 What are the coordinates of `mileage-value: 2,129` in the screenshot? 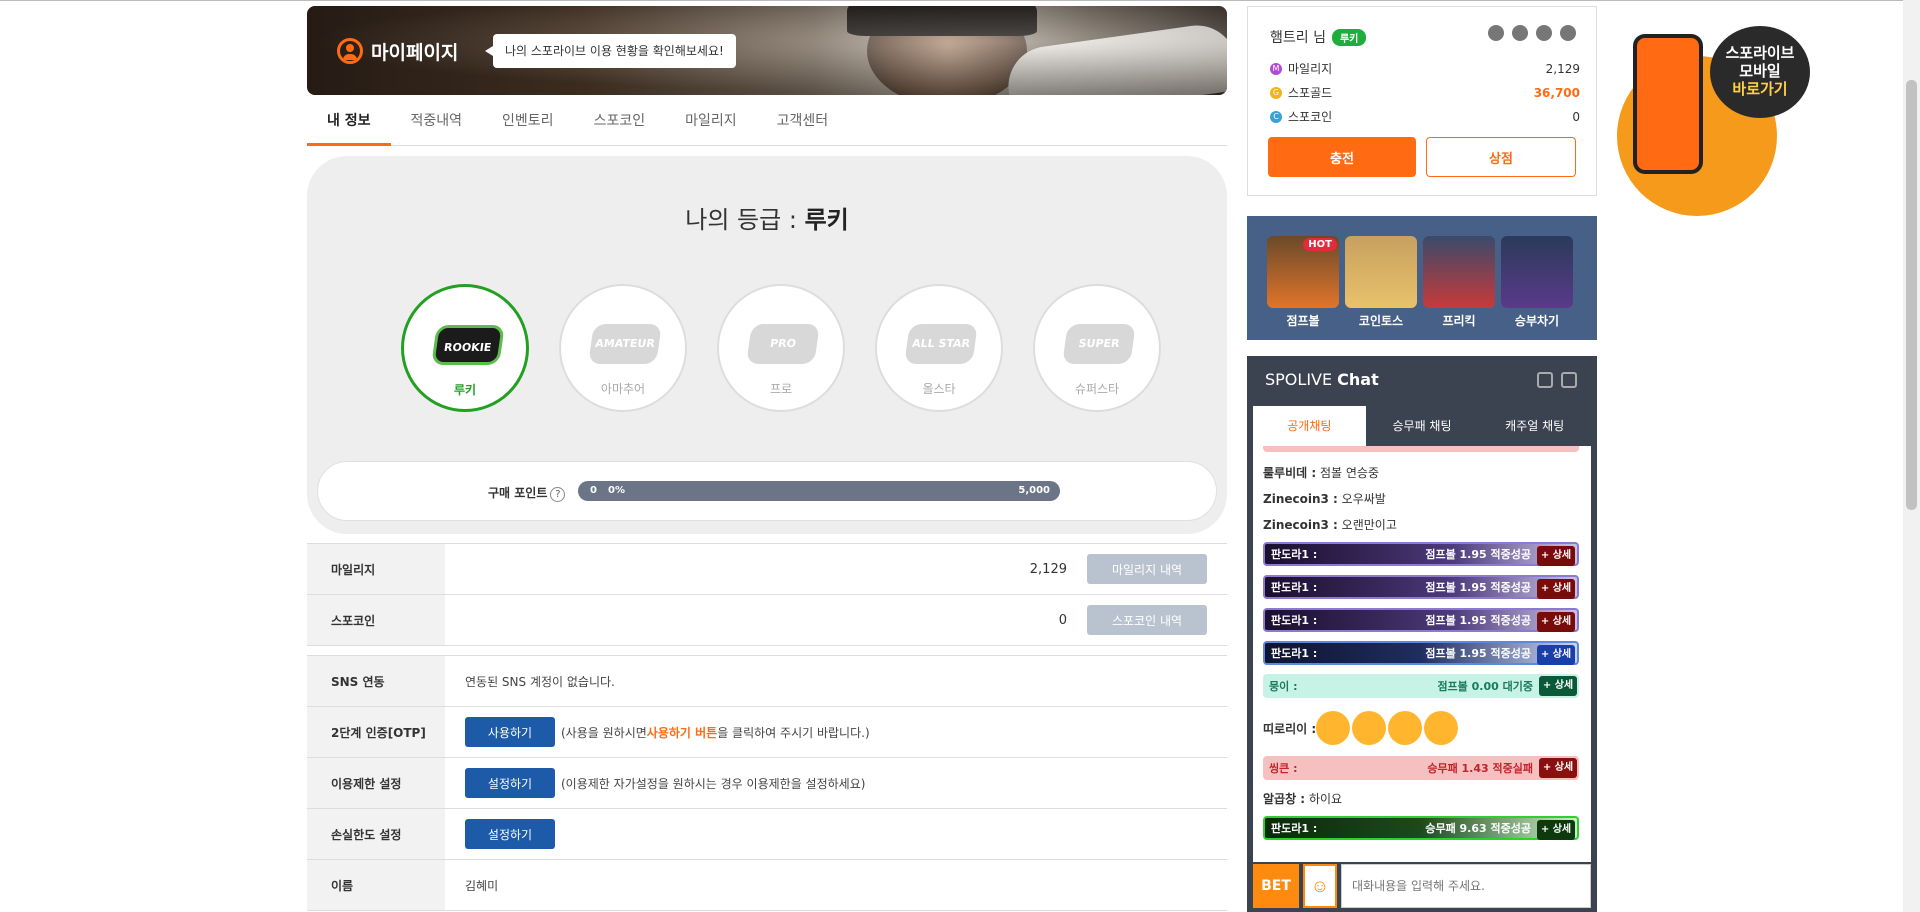 It's located at (1048, 569).